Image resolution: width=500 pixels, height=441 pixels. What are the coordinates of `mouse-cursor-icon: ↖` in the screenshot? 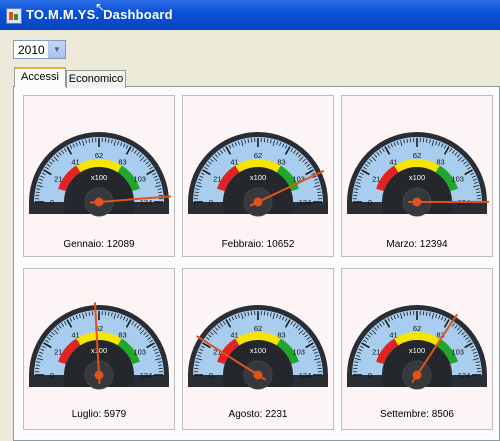 It's located at (100, 7).